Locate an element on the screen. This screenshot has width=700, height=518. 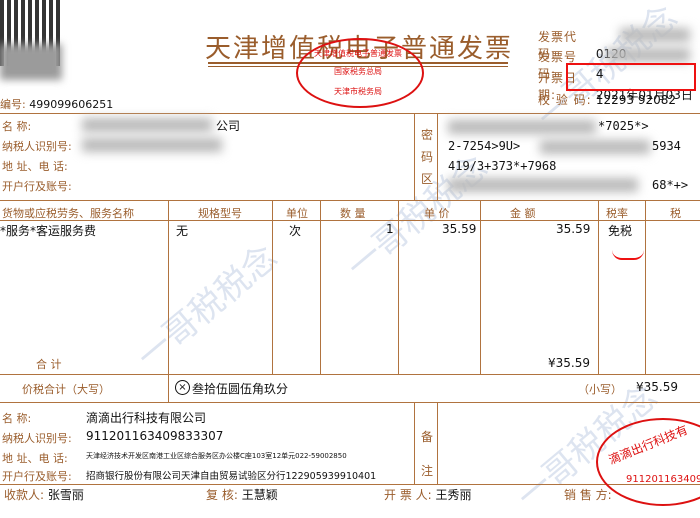
footer-drawer: 开 票 人: 王秀丽 is located at coordinates (428, 494).